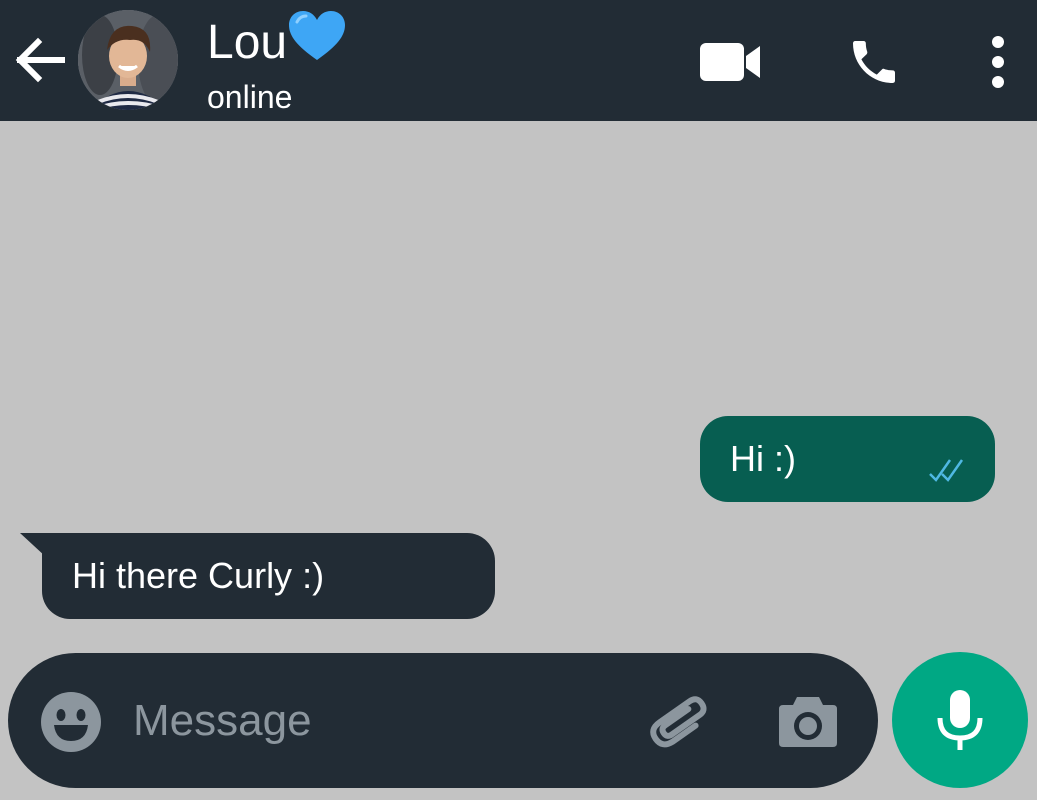 The height and width of the screenshot is (800, 1037). Describe the element at coordinates (317, 35) in the screenshot. I see `blue-heart-icon` at that location.